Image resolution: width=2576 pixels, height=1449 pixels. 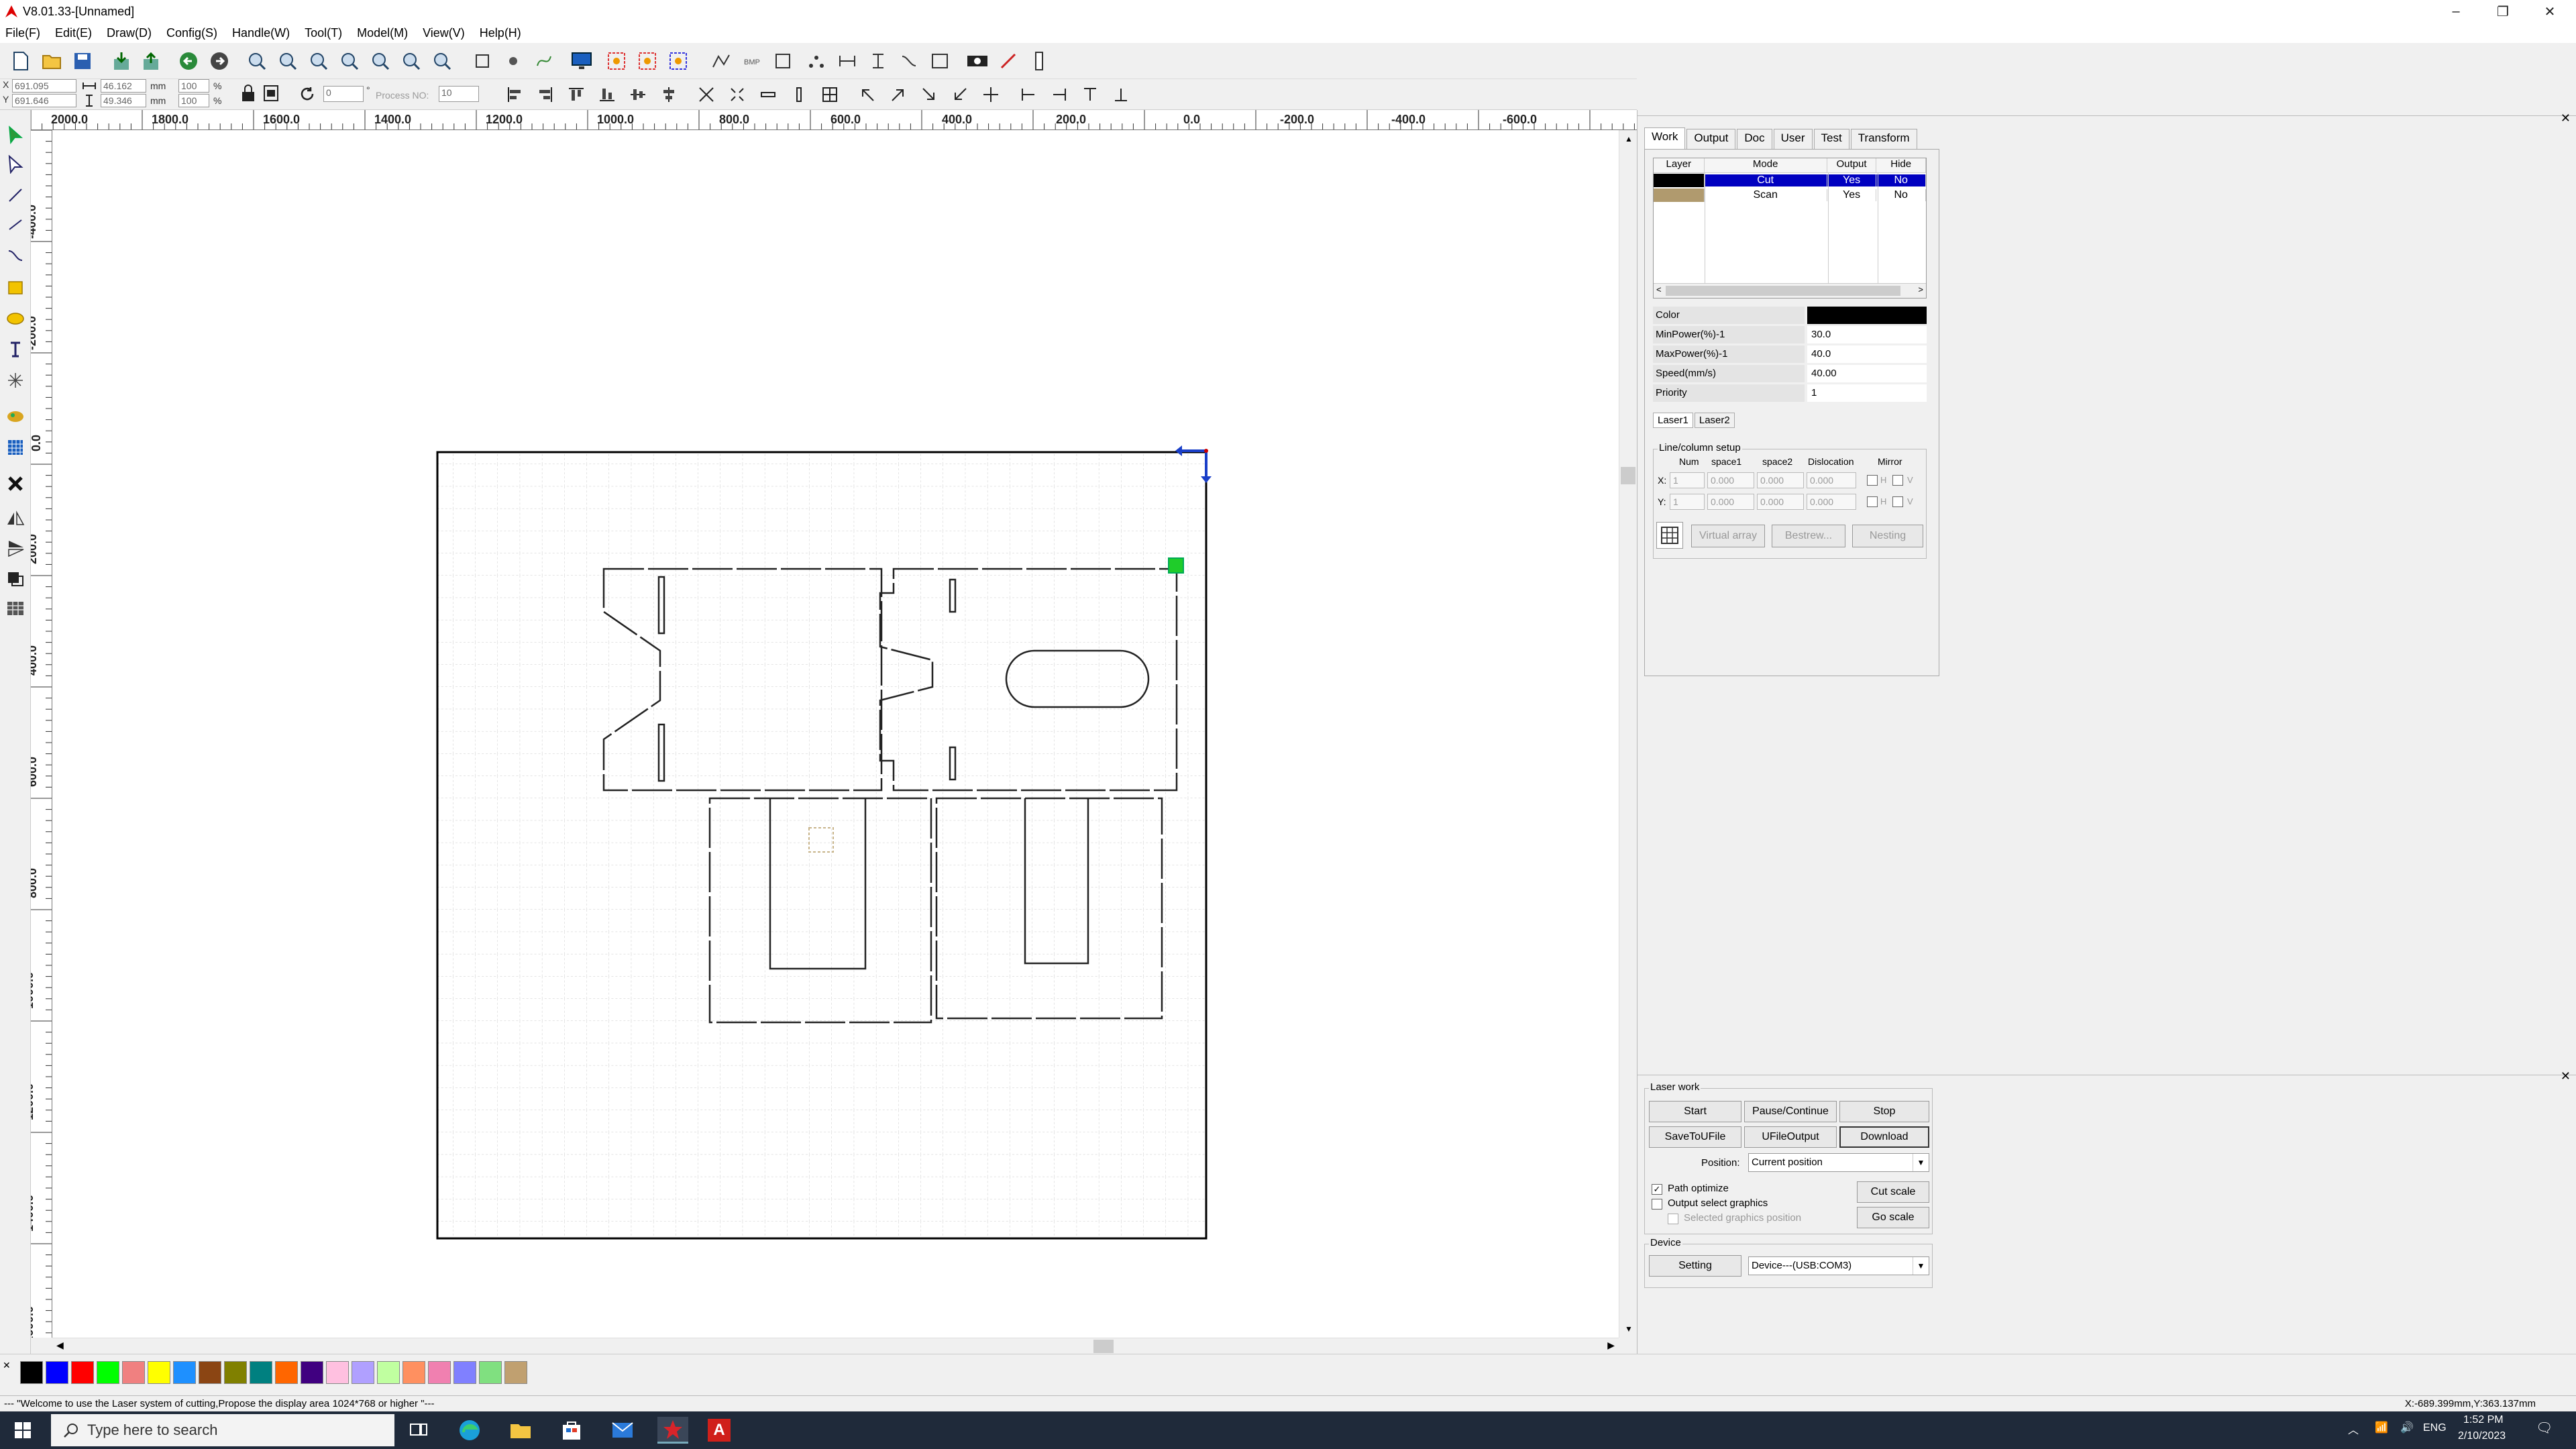 What do you see at coordinates (1673, 420) in the screenshot?
I see `tab-laser1: Laser1` at bounding box center [1673, 420].